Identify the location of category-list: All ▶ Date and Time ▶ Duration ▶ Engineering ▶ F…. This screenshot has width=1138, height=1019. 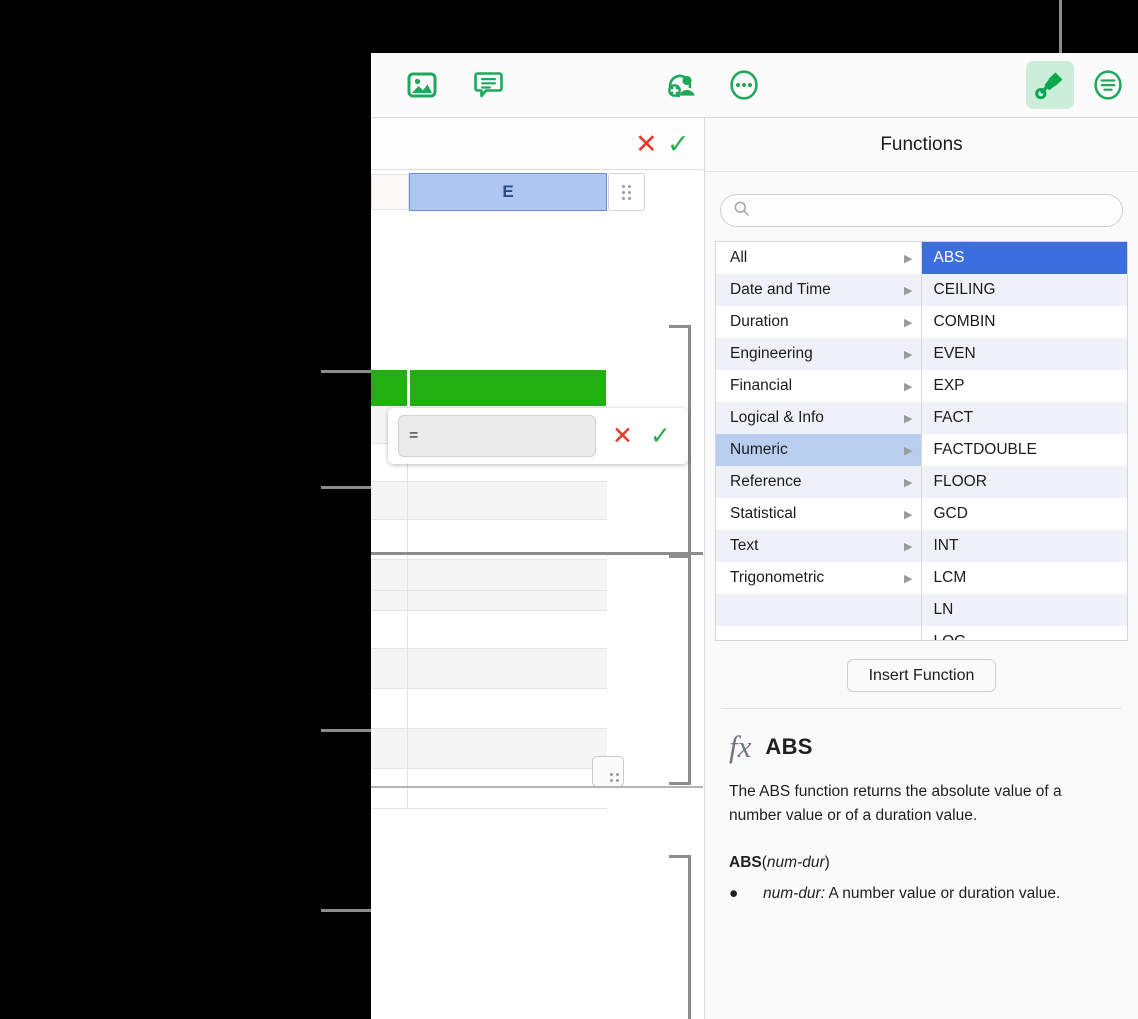
(819, 441).